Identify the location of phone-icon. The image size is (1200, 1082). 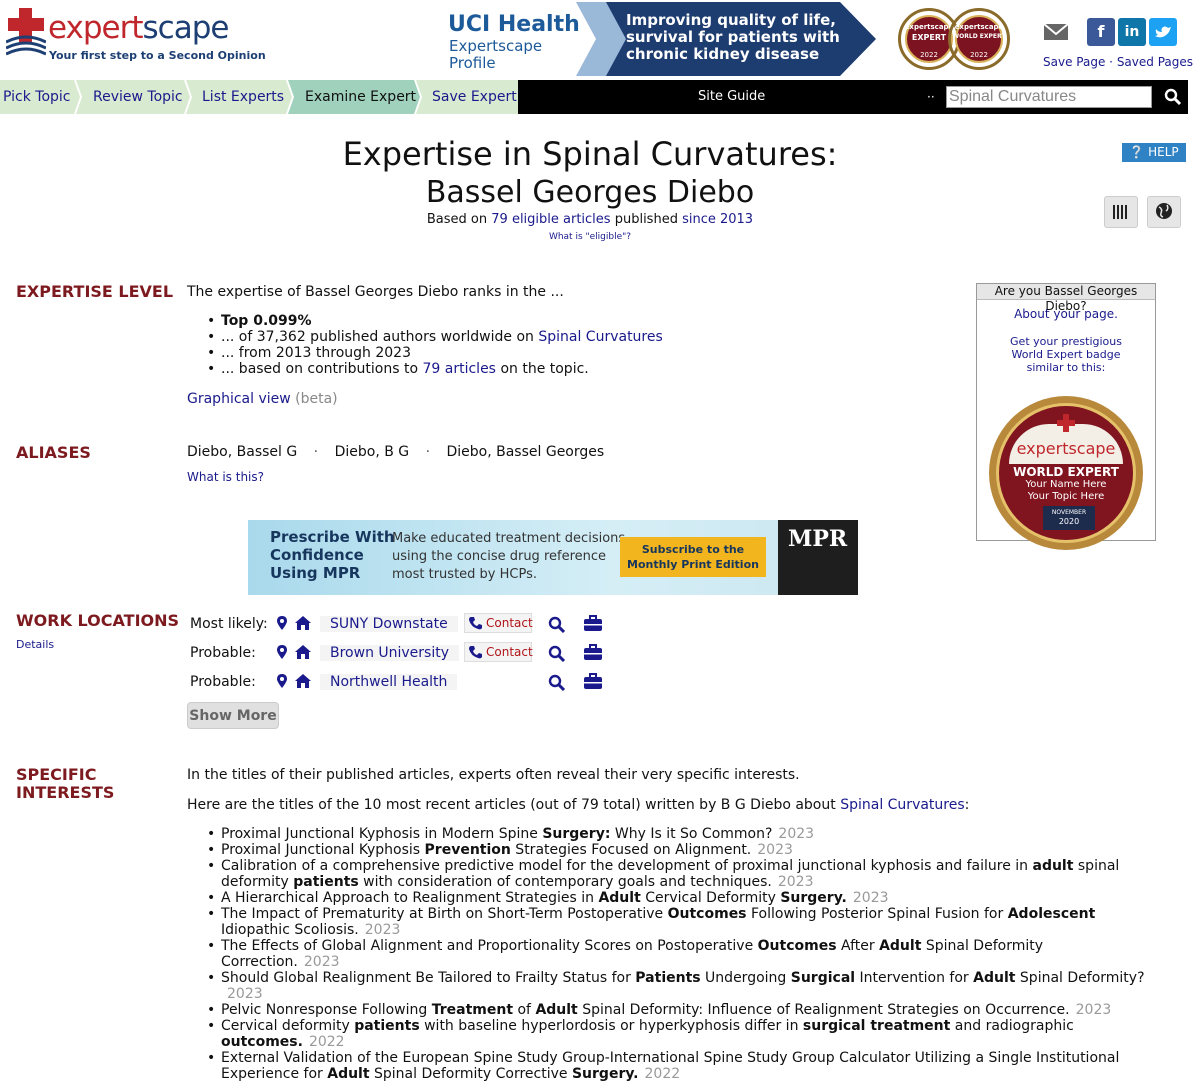
(475, 652).